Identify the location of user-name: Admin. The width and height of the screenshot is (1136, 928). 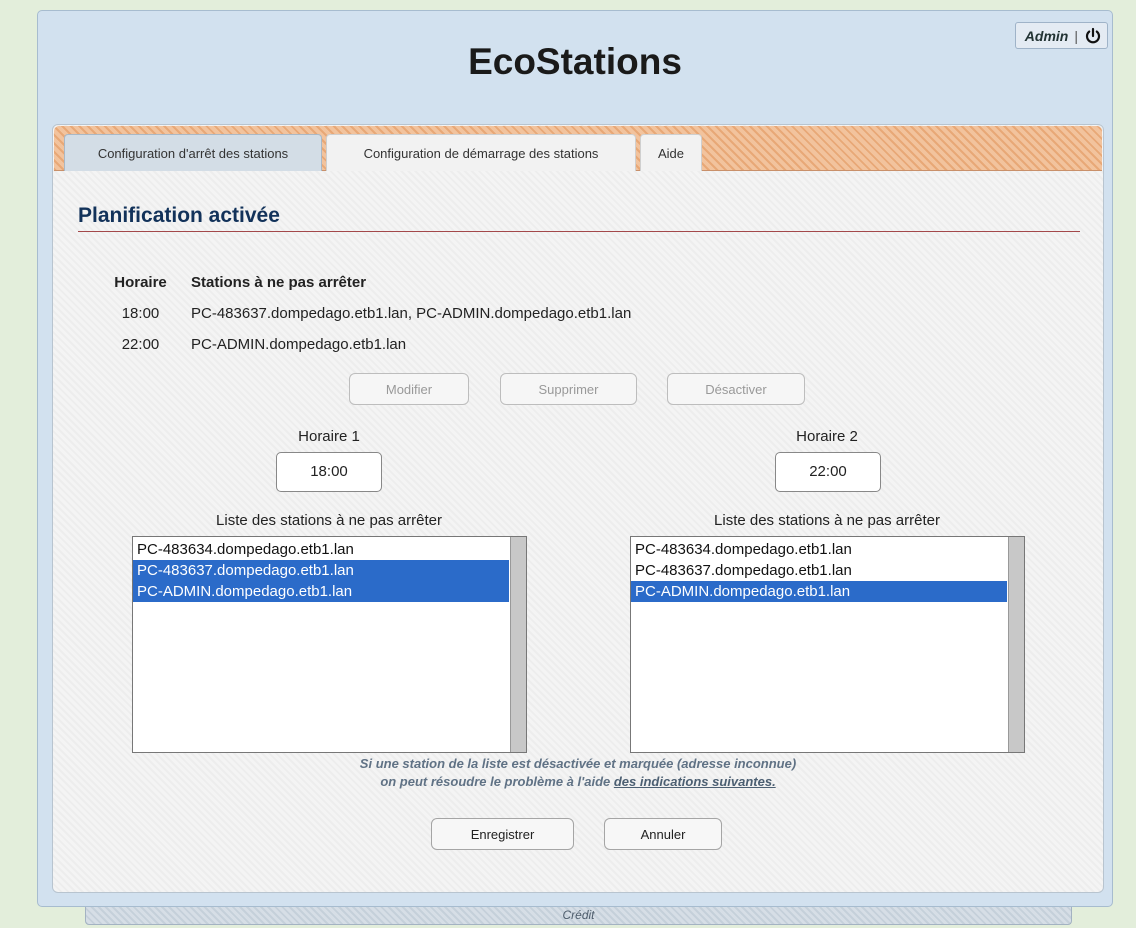
(1047, 36).